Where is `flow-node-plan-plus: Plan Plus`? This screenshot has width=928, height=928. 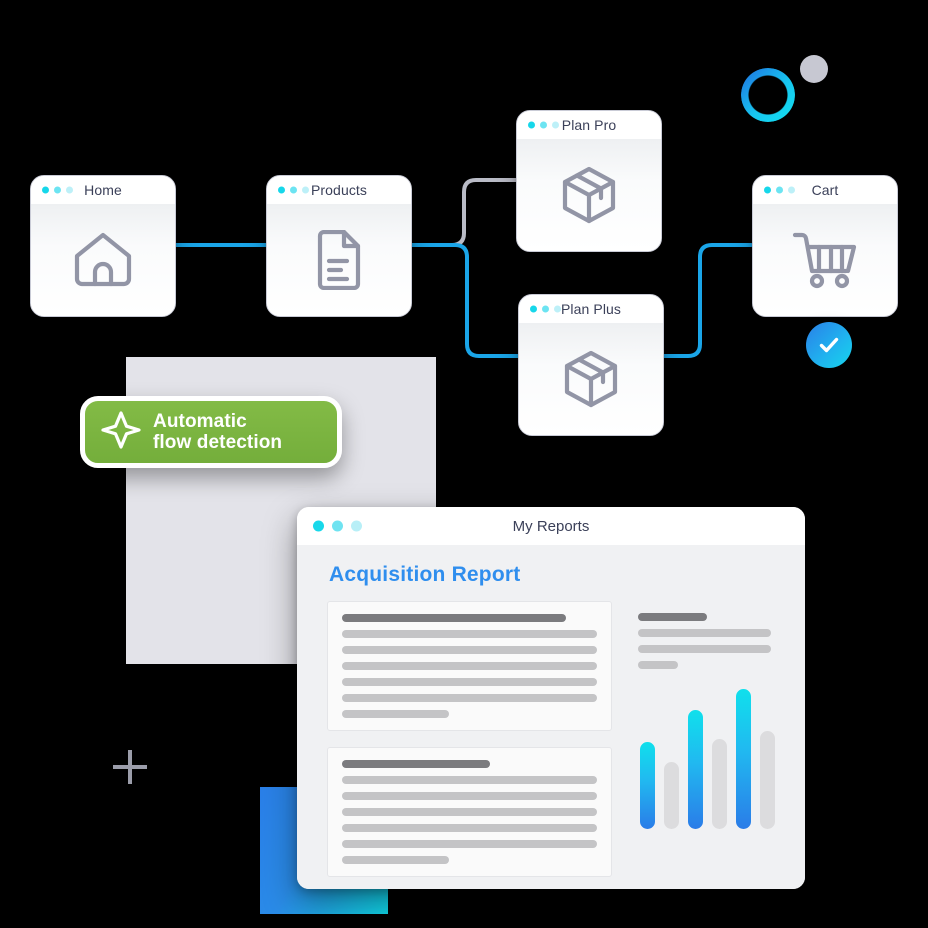 flow-node-plan-plus: Plan Plus is located at coordinates (591, 365).